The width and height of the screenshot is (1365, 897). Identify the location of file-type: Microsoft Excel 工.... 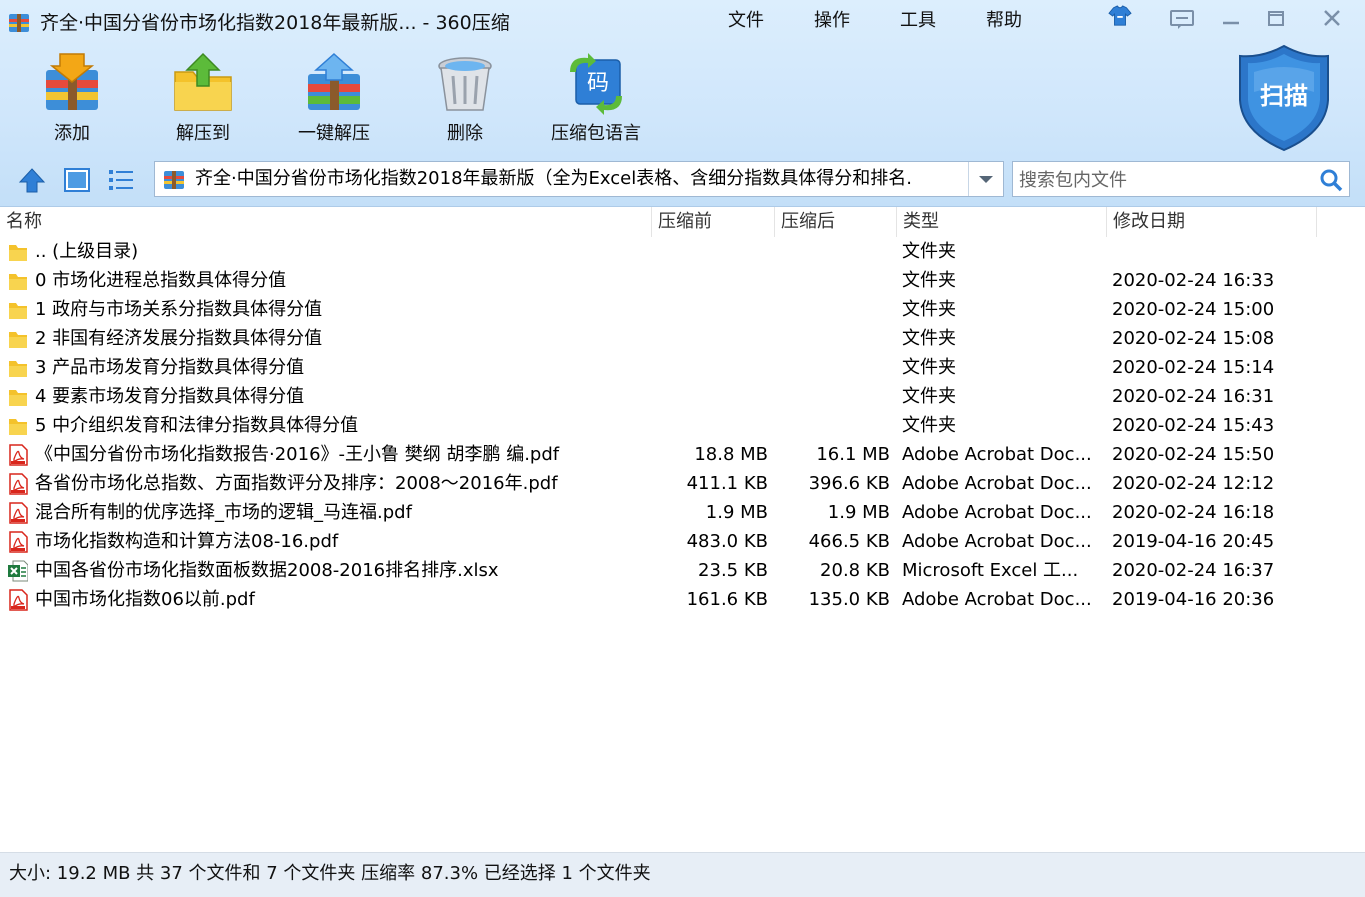
(990, 570).